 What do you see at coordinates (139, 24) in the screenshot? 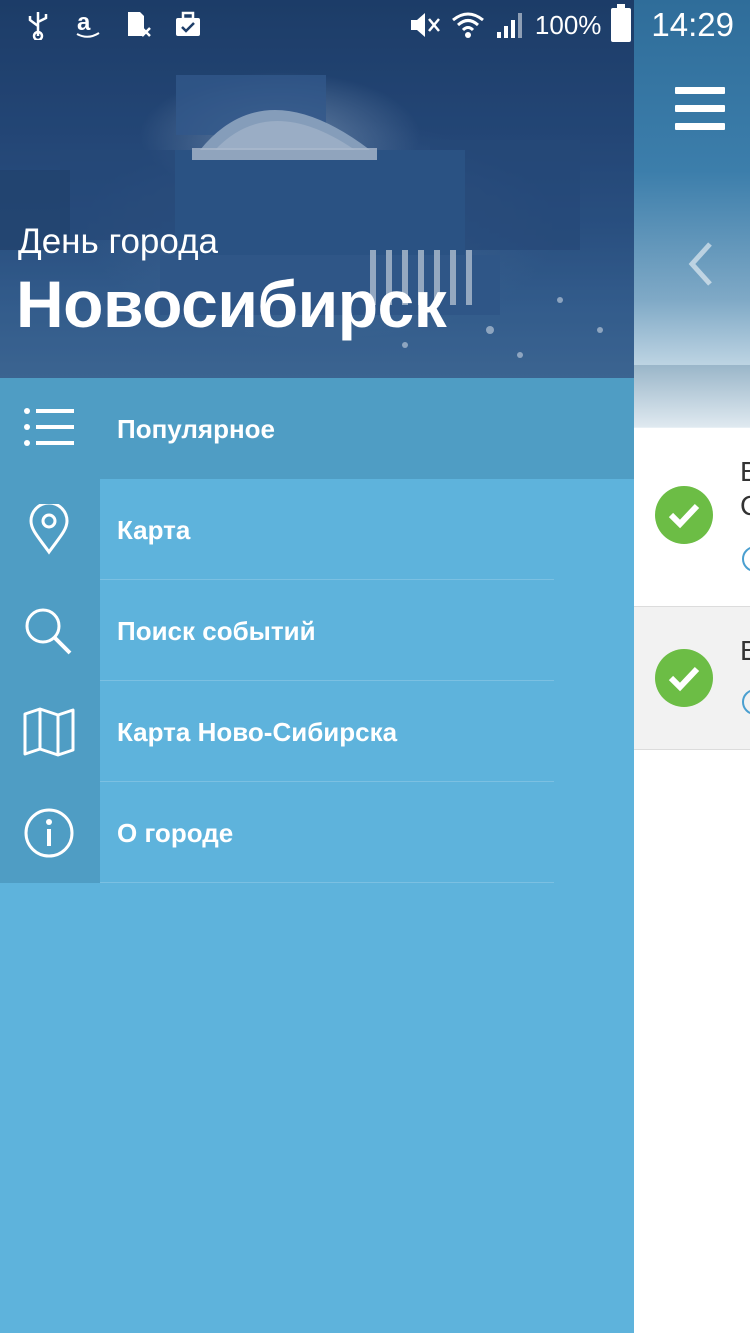
I see `sim-icon` at bounding box center [139, 24].